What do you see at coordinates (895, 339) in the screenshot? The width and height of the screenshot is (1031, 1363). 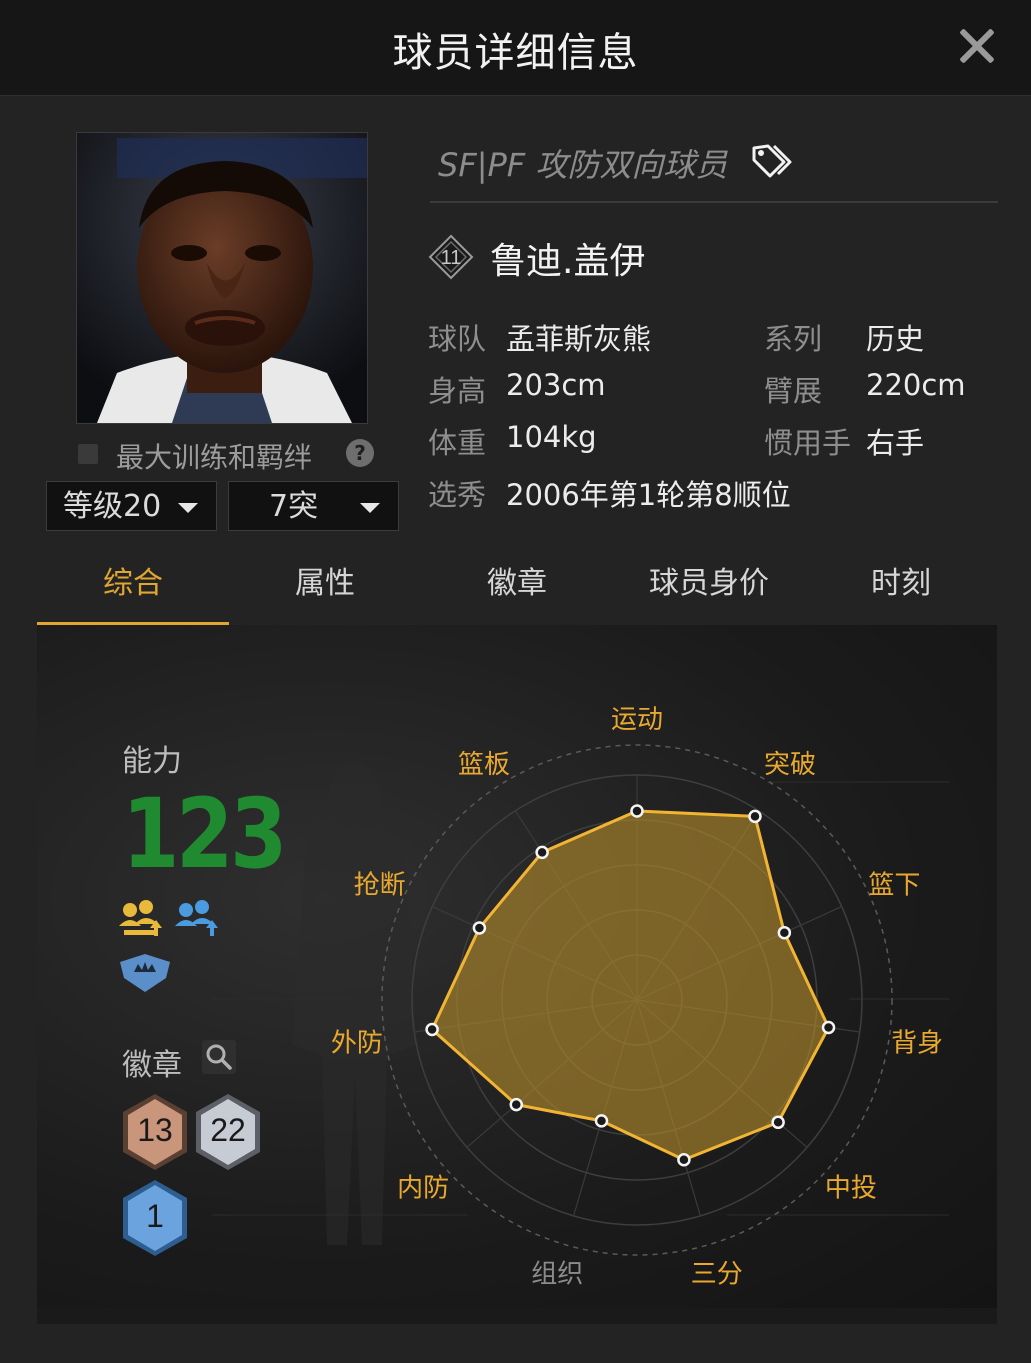 I see `info-value-series: 历史` at bounding box center [895, 339].